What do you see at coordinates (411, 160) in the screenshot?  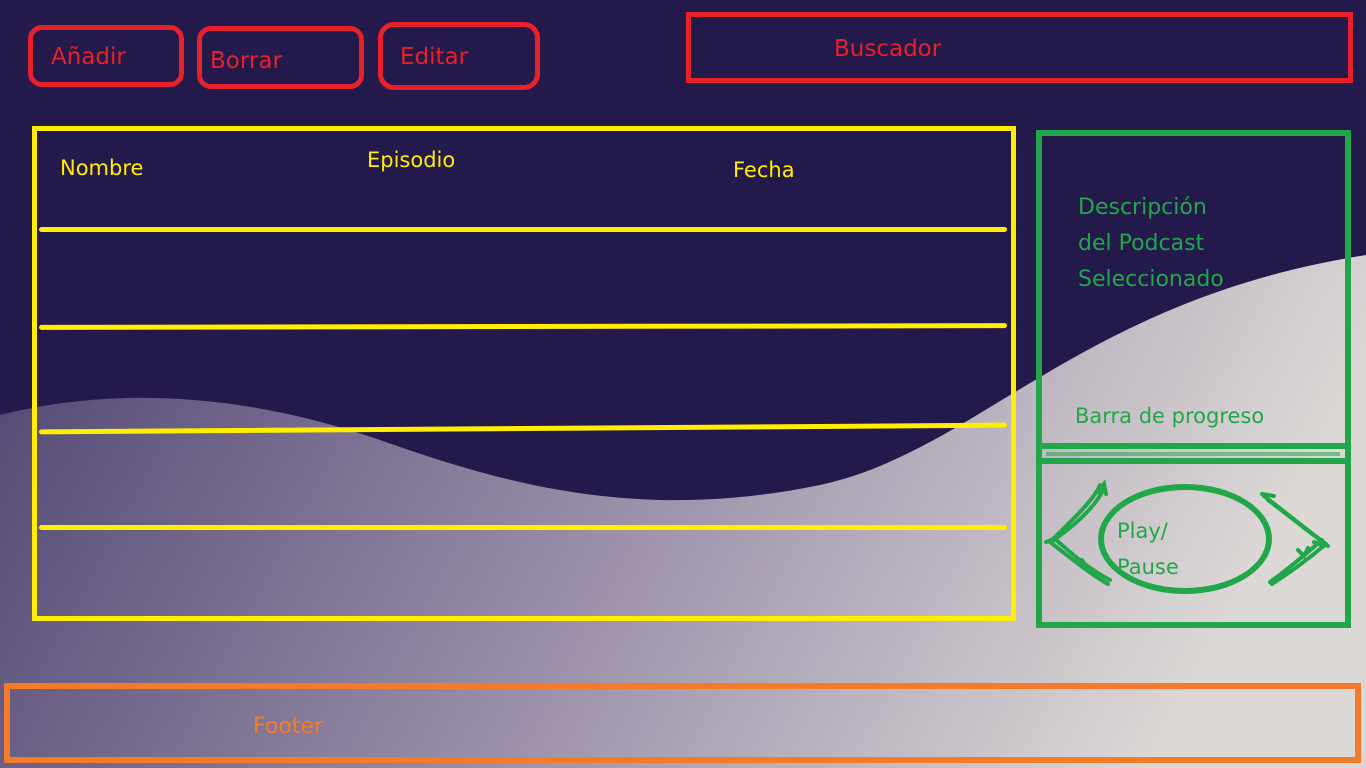 I see `column-header-episode: Episodio` at bounding box center [411, 160].